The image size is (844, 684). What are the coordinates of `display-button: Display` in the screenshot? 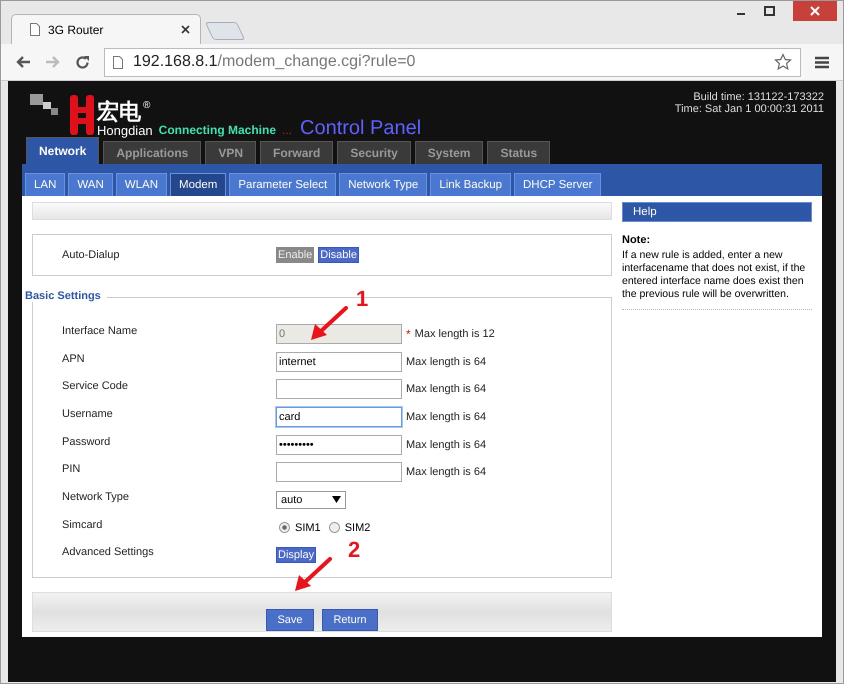 It's located at (296, 555).